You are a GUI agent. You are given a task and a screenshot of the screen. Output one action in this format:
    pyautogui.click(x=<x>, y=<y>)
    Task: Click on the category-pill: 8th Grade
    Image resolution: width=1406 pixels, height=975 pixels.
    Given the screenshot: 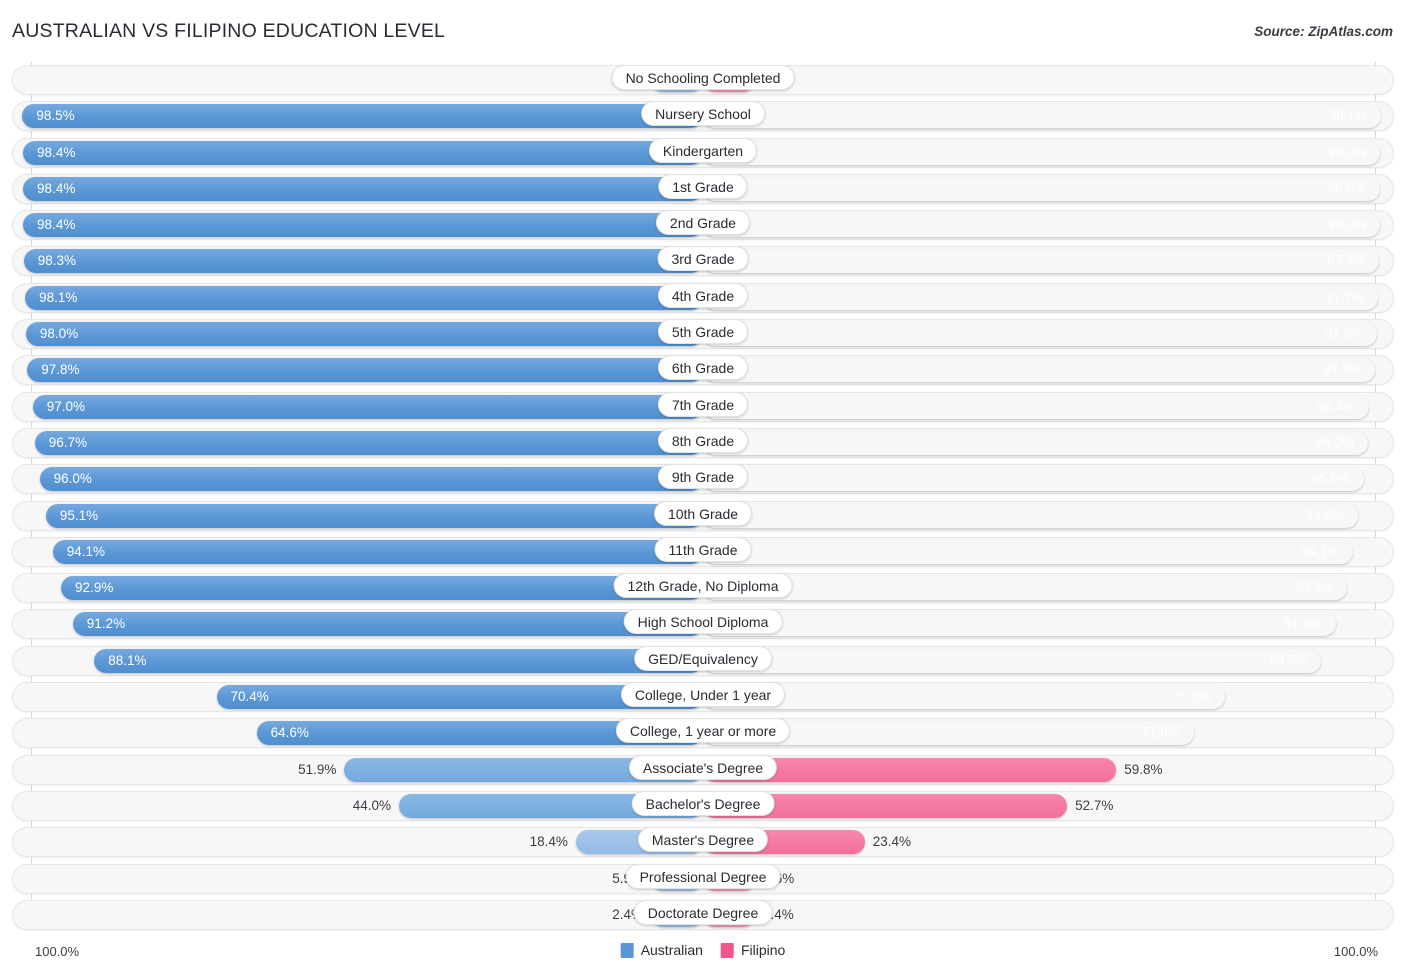 What is the action you would take?
    pyautogui.click(x=703, y=440)
    